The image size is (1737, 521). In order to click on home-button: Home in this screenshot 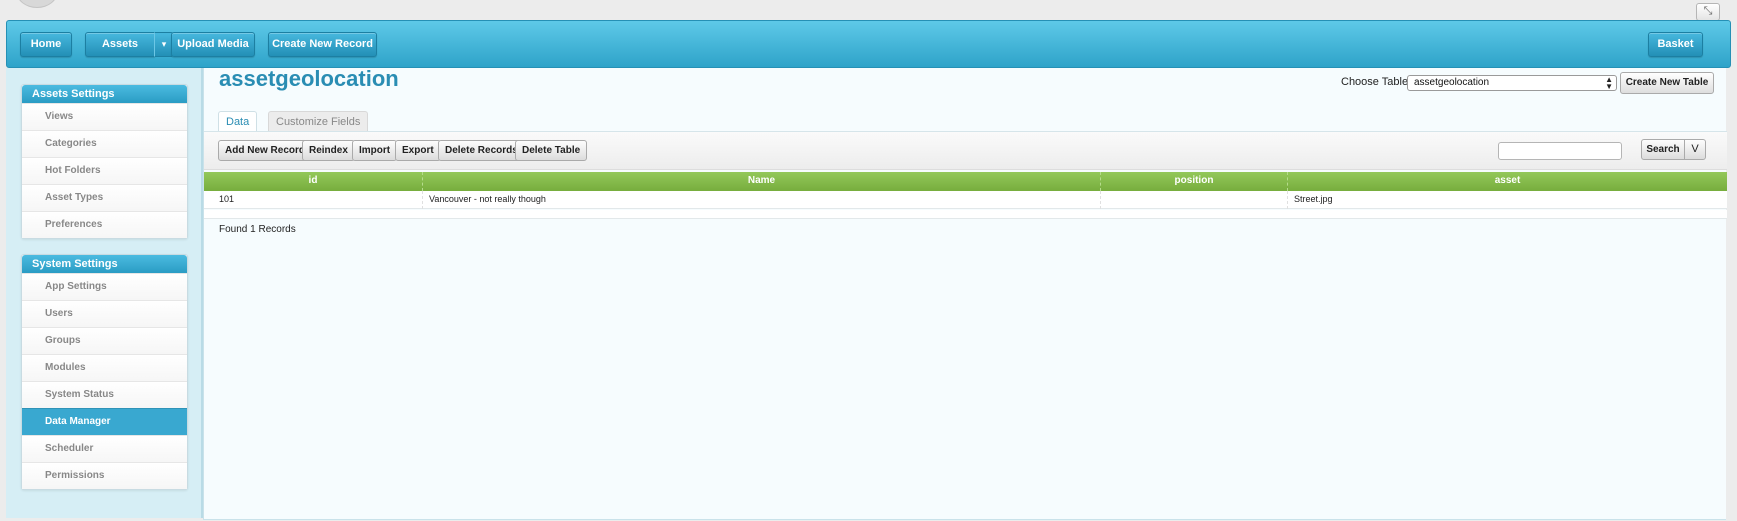, I will do `click(46, 44)`.